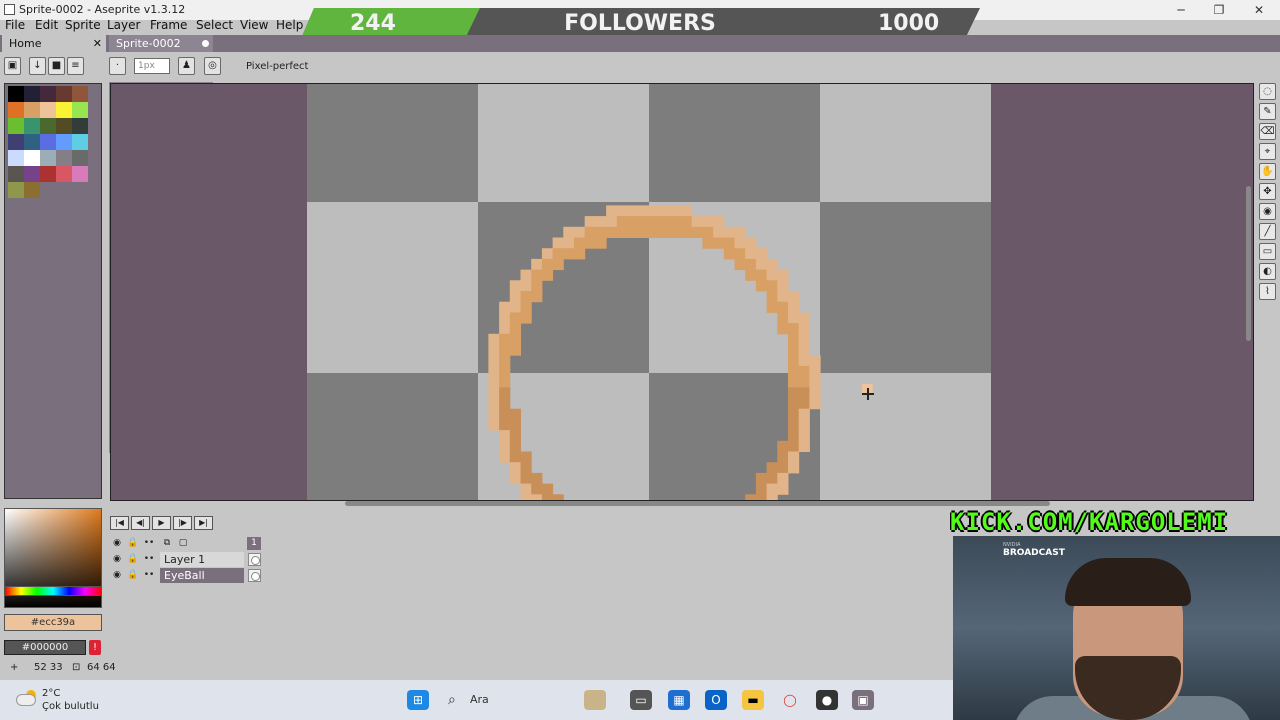 The width and height of the screenshot is (1280, 720). What do you see at coordinates (95, 647) in the screenshot?
I see `warning-icon: !` at bounding box center [95, 647].